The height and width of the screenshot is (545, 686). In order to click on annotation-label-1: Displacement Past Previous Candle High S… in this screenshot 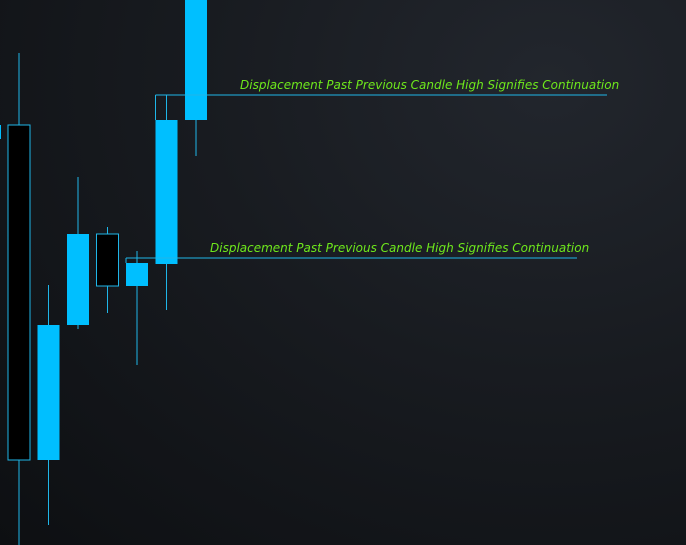, I will do `click(429, 85)`.